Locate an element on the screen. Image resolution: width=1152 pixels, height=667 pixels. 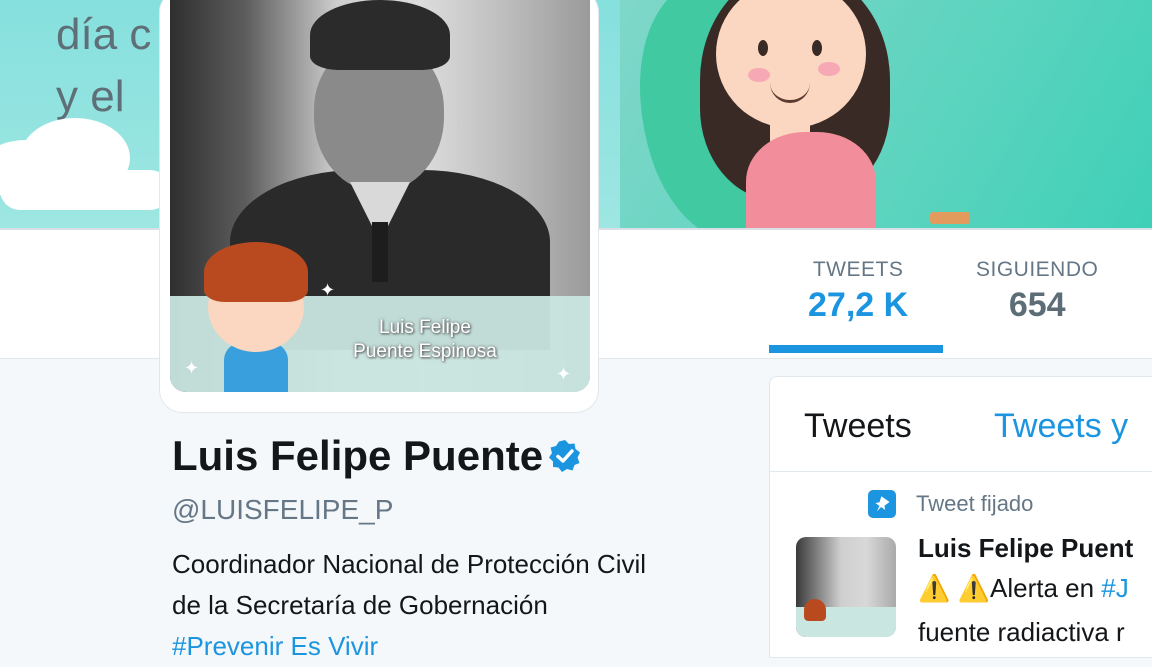
tweet-author-avatar is located at coordinates (846, 587).